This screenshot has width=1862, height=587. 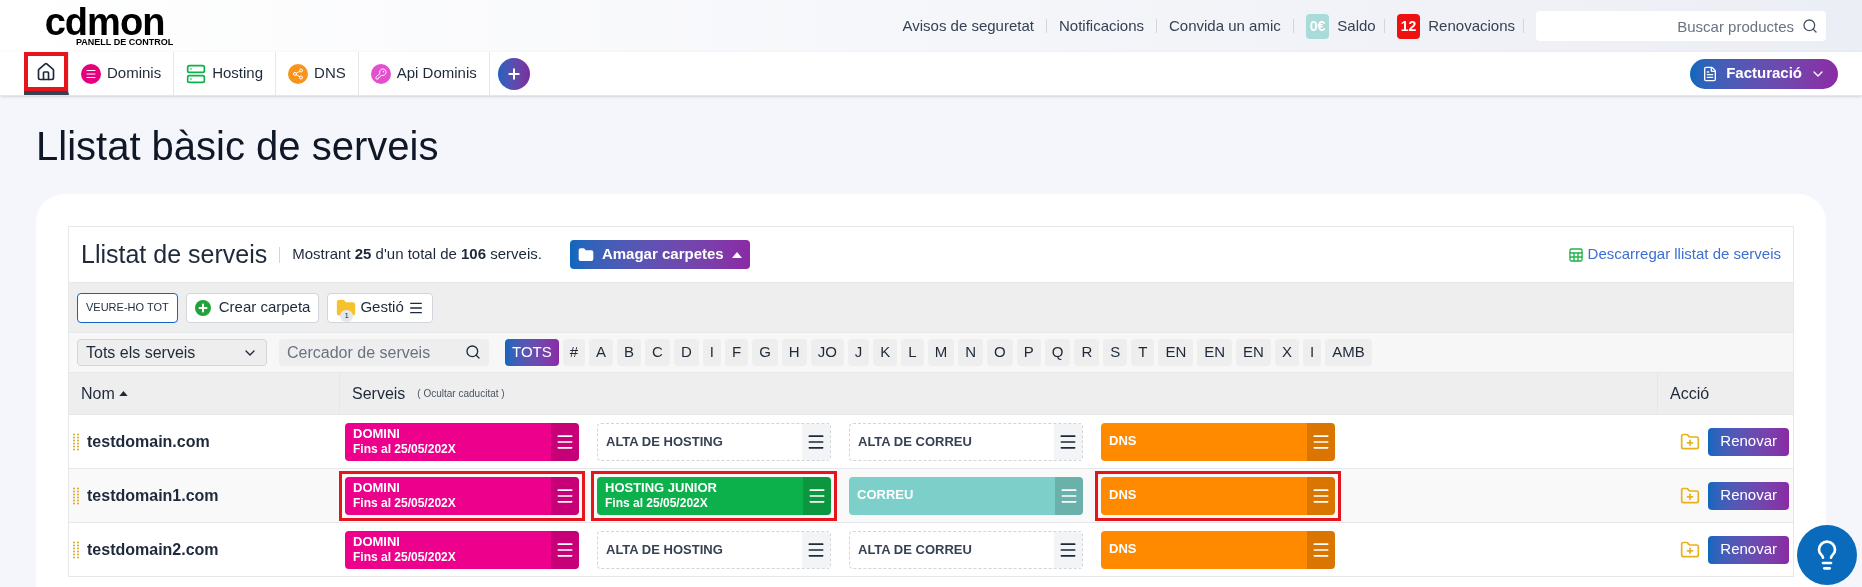 What do you see at coordinates (1575, 254) in the screenshot?
I see `spreadsheet-icon` at bounding box center [1575, 254].